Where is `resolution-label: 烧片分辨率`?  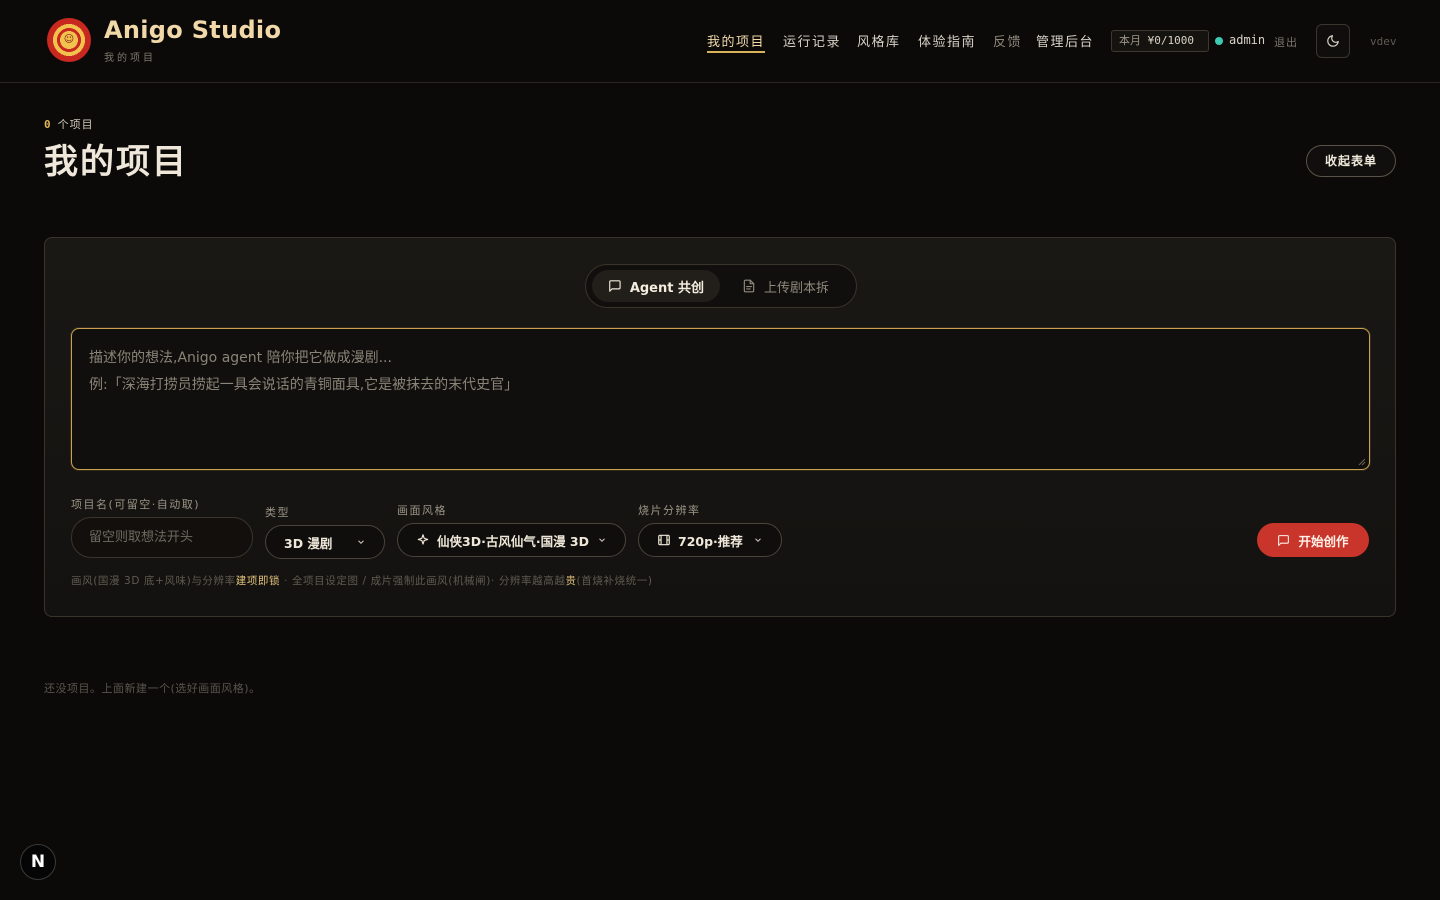
resolution-label: 烧片分辨率 is located at coordinates (669, 510).